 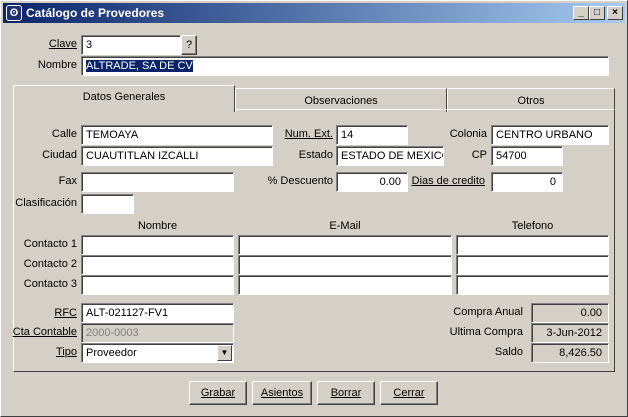 I want to click on clave-lookup-button: ?, so click(x=189, y=45).